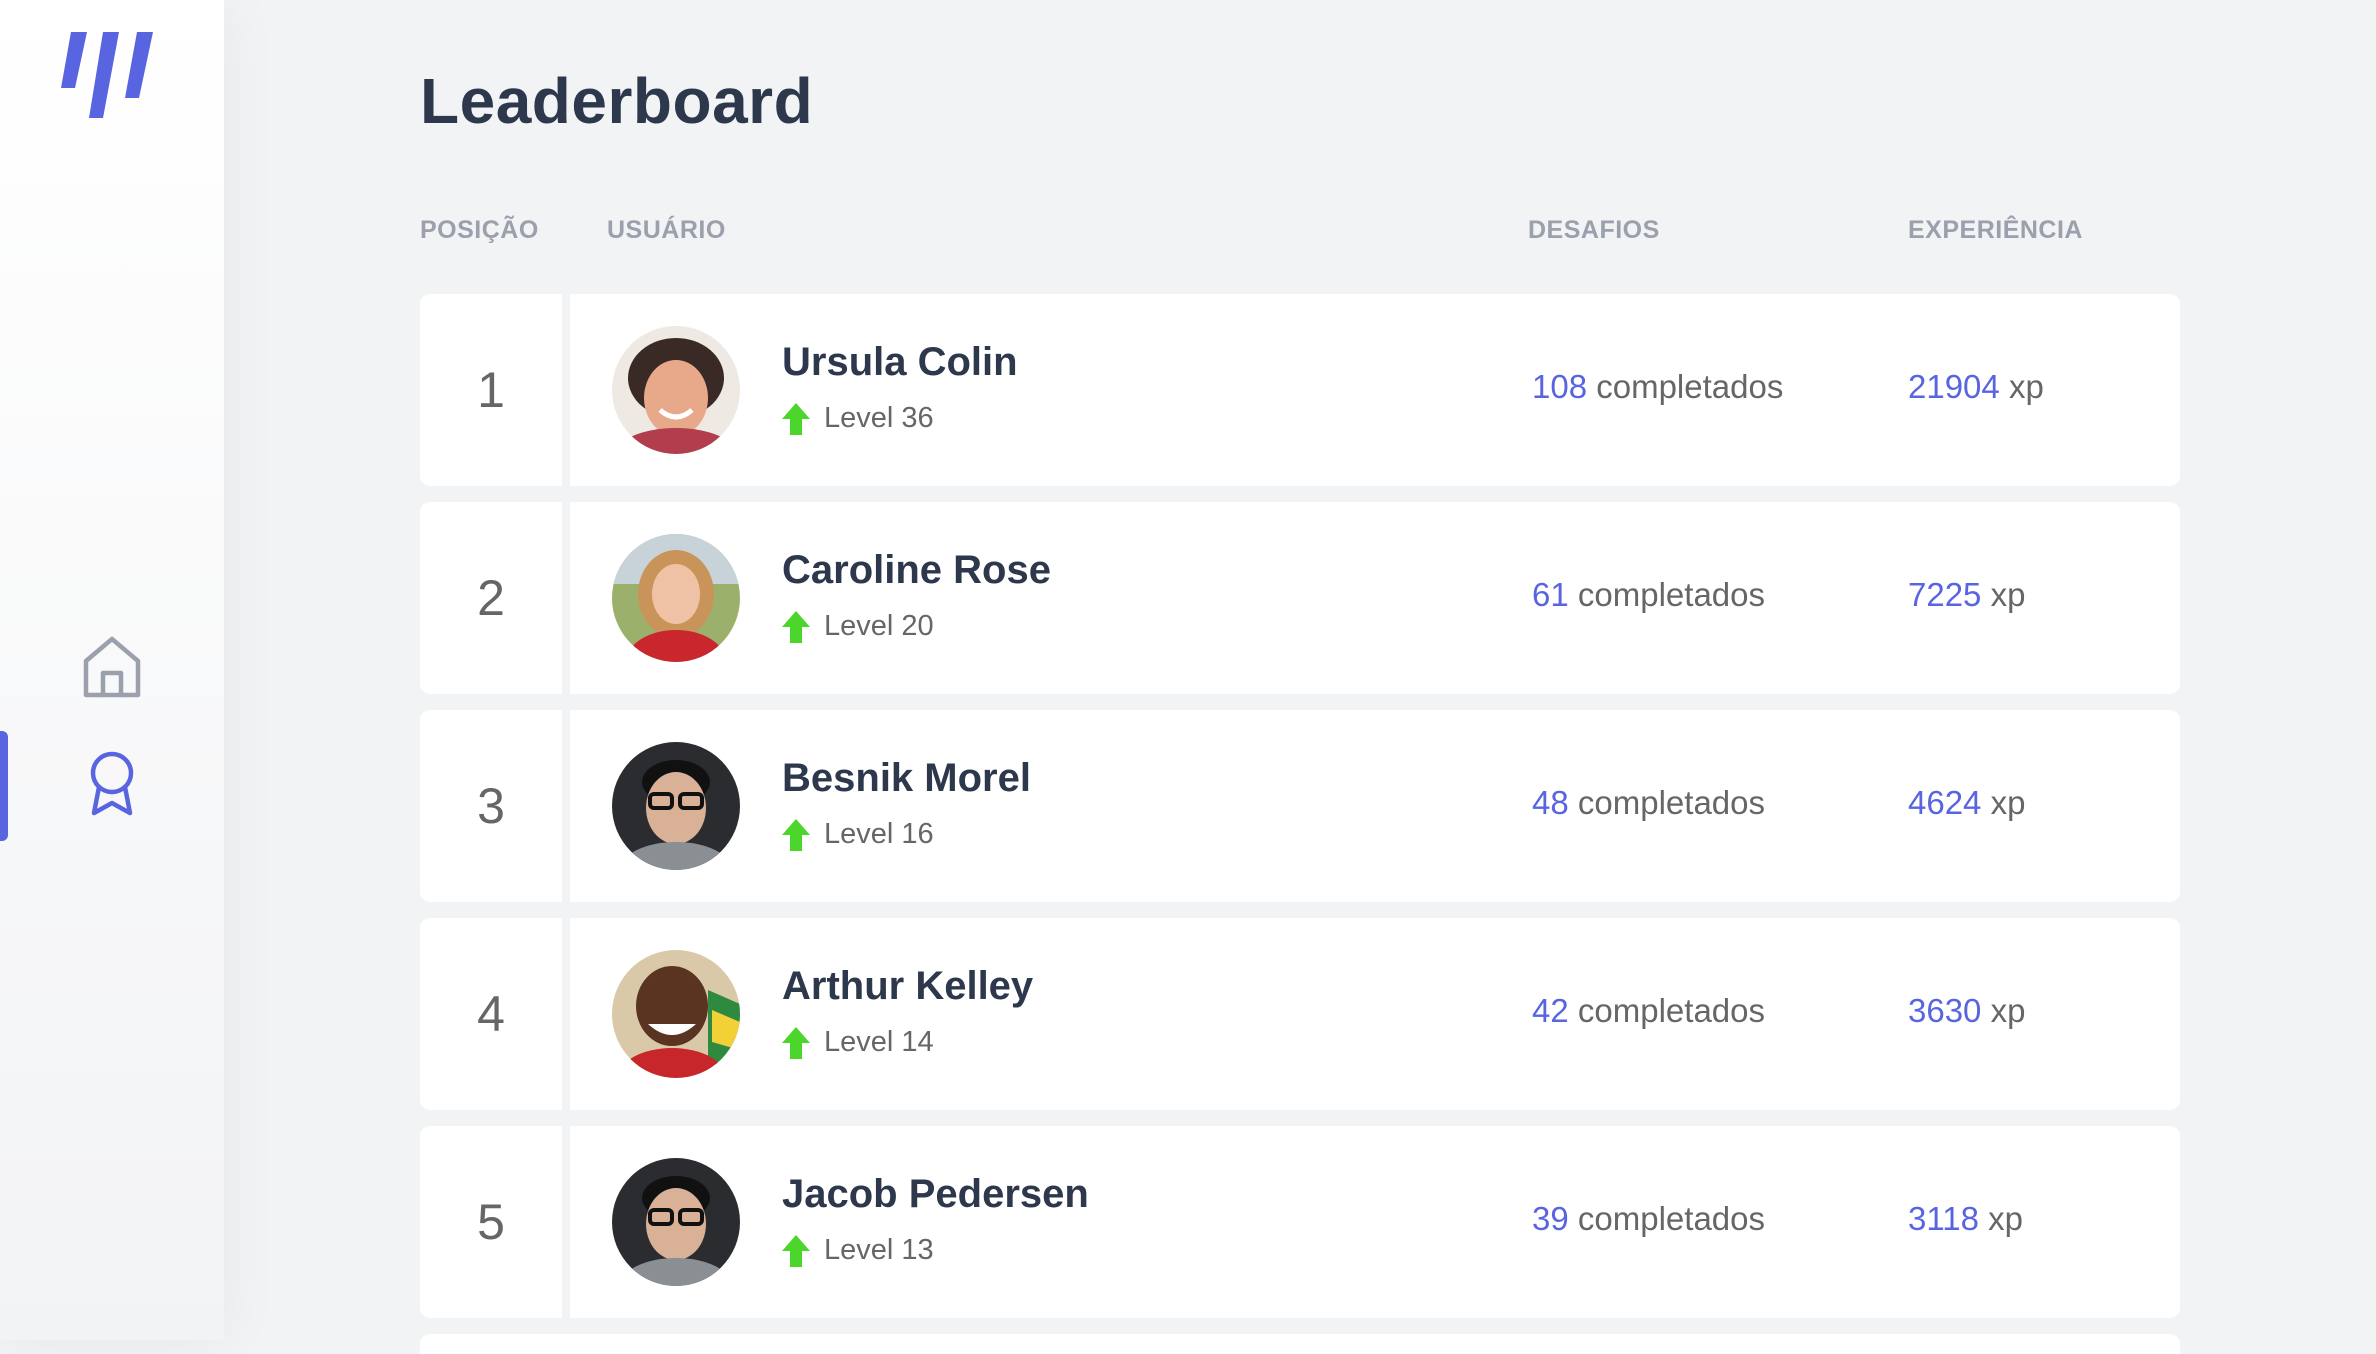  Describe the element at coordinates (111, 75) in the screenshot. I see `brand-logo` at that location.